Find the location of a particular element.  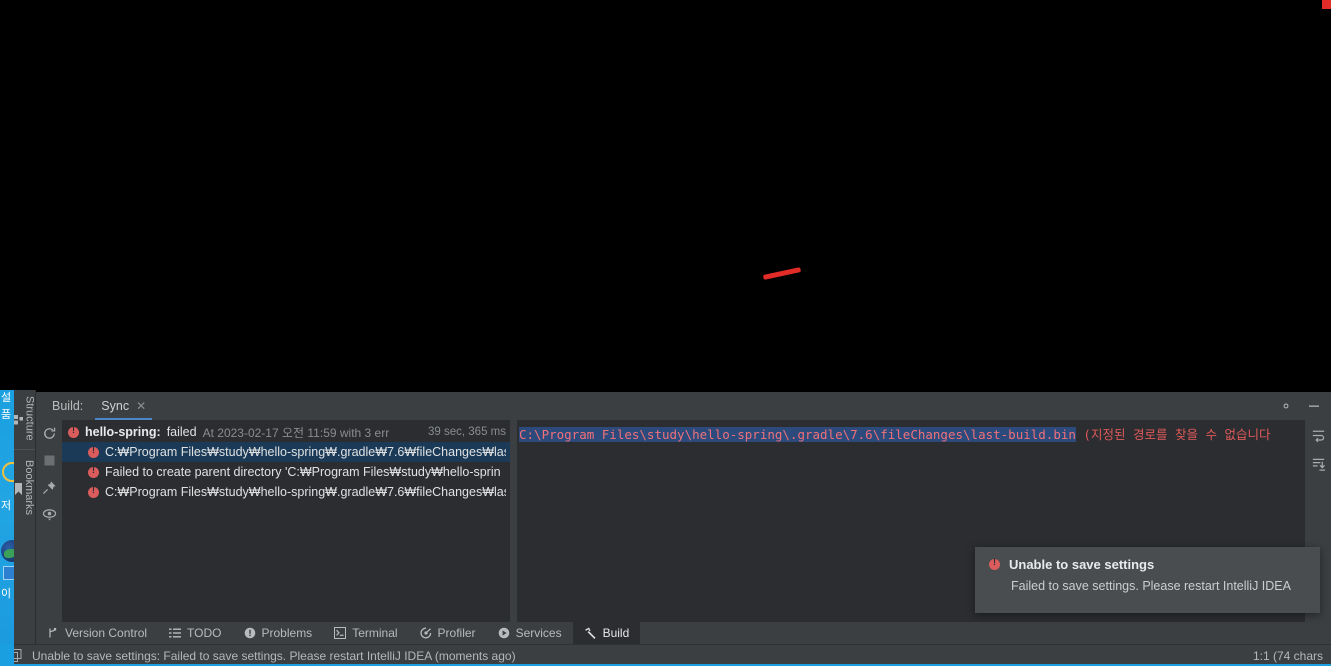

tab-version-control-label: Version Control is located at coordinates (106, 633).